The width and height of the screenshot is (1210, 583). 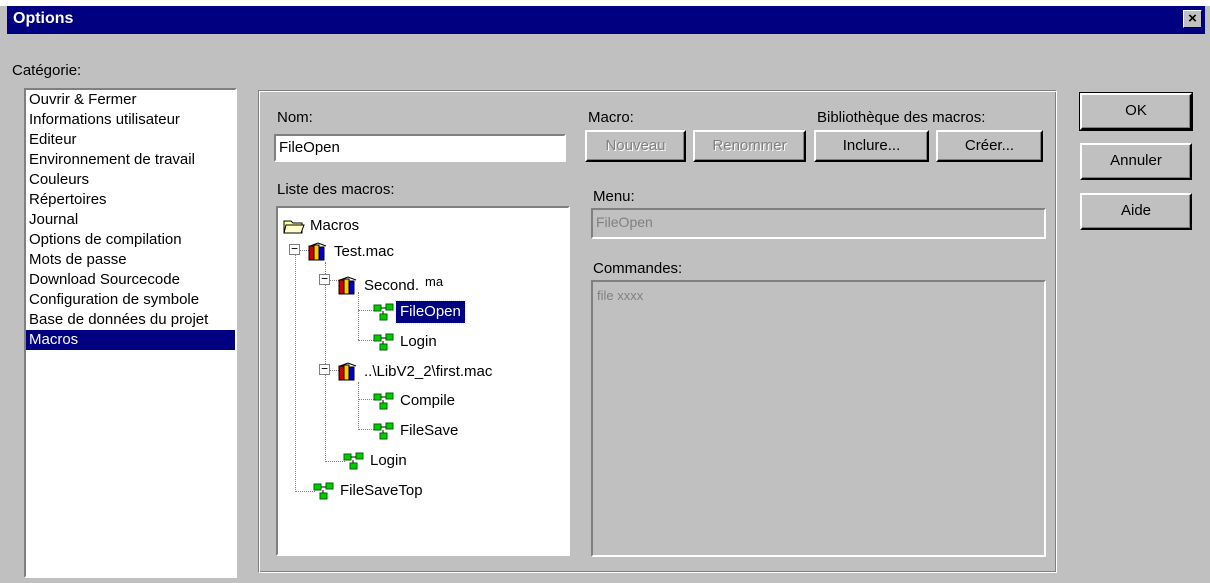 What do you see at coordinates (1136, 111) in the screenshot?
I see `ok-button: OK` at bounding box center [1136, 111].